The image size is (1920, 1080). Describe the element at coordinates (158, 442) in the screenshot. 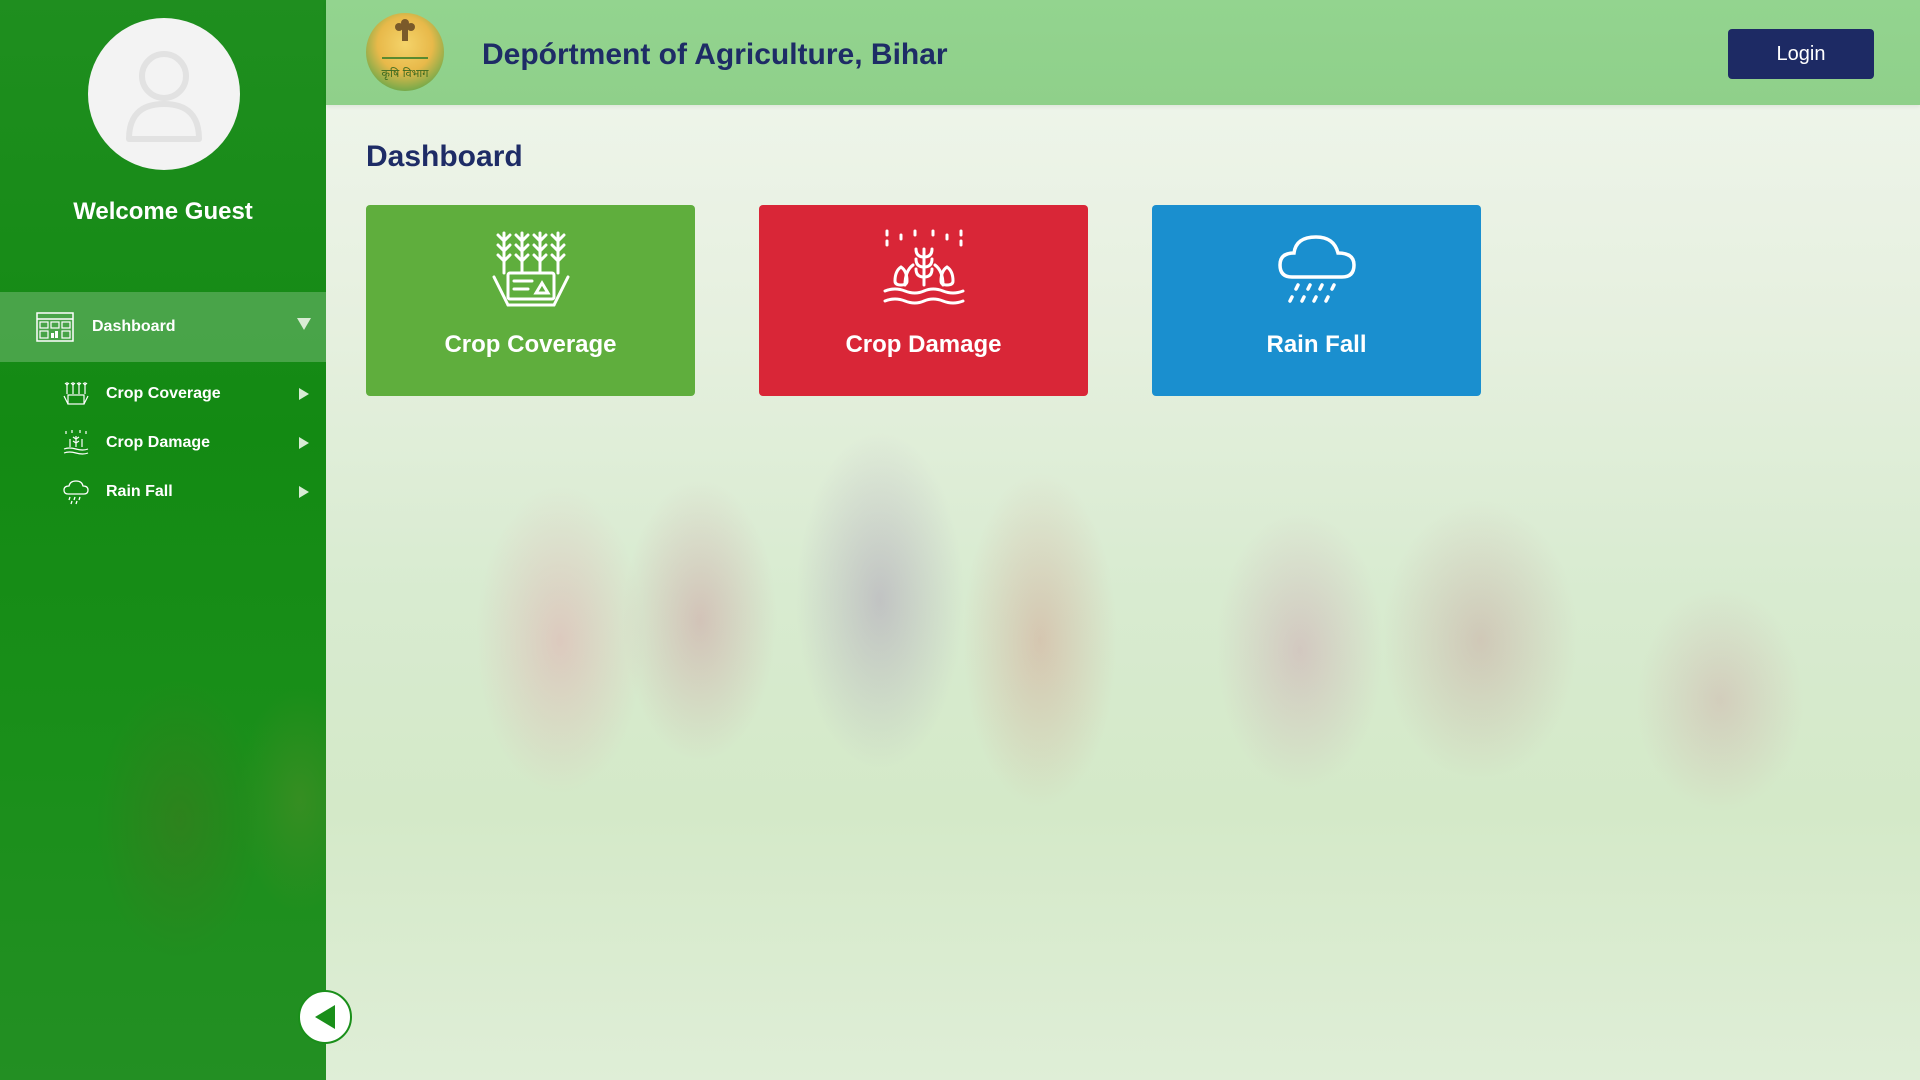

I see `sidebar-item-label: Crop Damage` at that location.